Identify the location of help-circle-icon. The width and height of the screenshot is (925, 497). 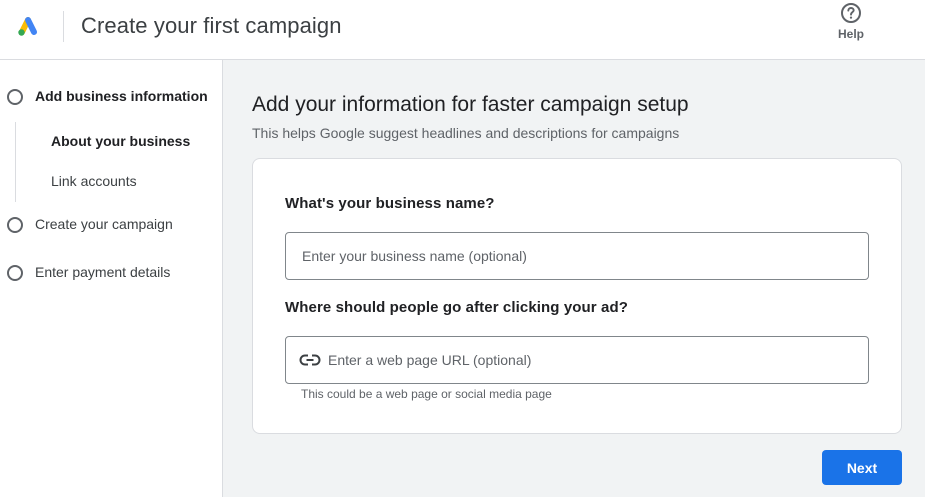
(851, 13).